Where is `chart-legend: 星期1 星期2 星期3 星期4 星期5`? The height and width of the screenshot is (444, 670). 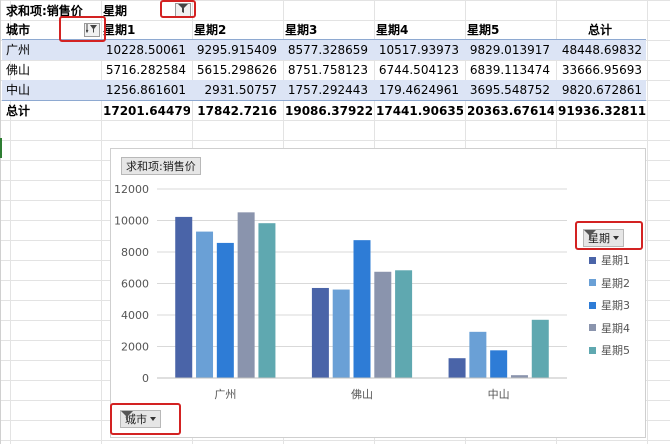
chart-legend: 星期1 星期2 星期3 星期4 星期5 is located at coordinates (609, 305).